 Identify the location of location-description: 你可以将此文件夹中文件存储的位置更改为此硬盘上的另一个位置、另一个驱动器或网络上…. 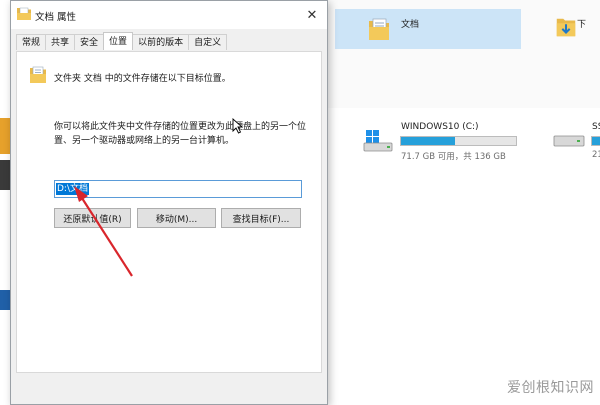
(180, 134).